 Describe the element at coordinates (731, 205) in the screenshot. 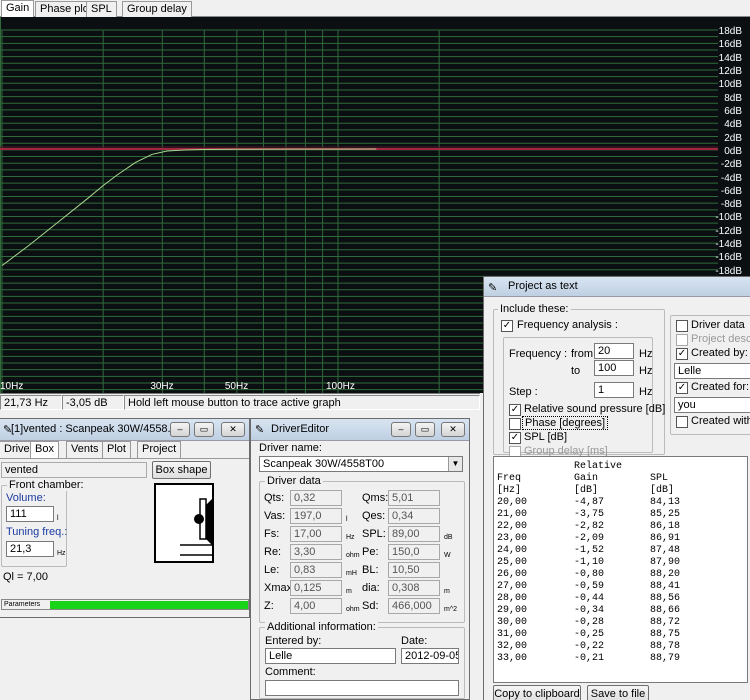

I see `y-tick-label: -8dB` at that location.